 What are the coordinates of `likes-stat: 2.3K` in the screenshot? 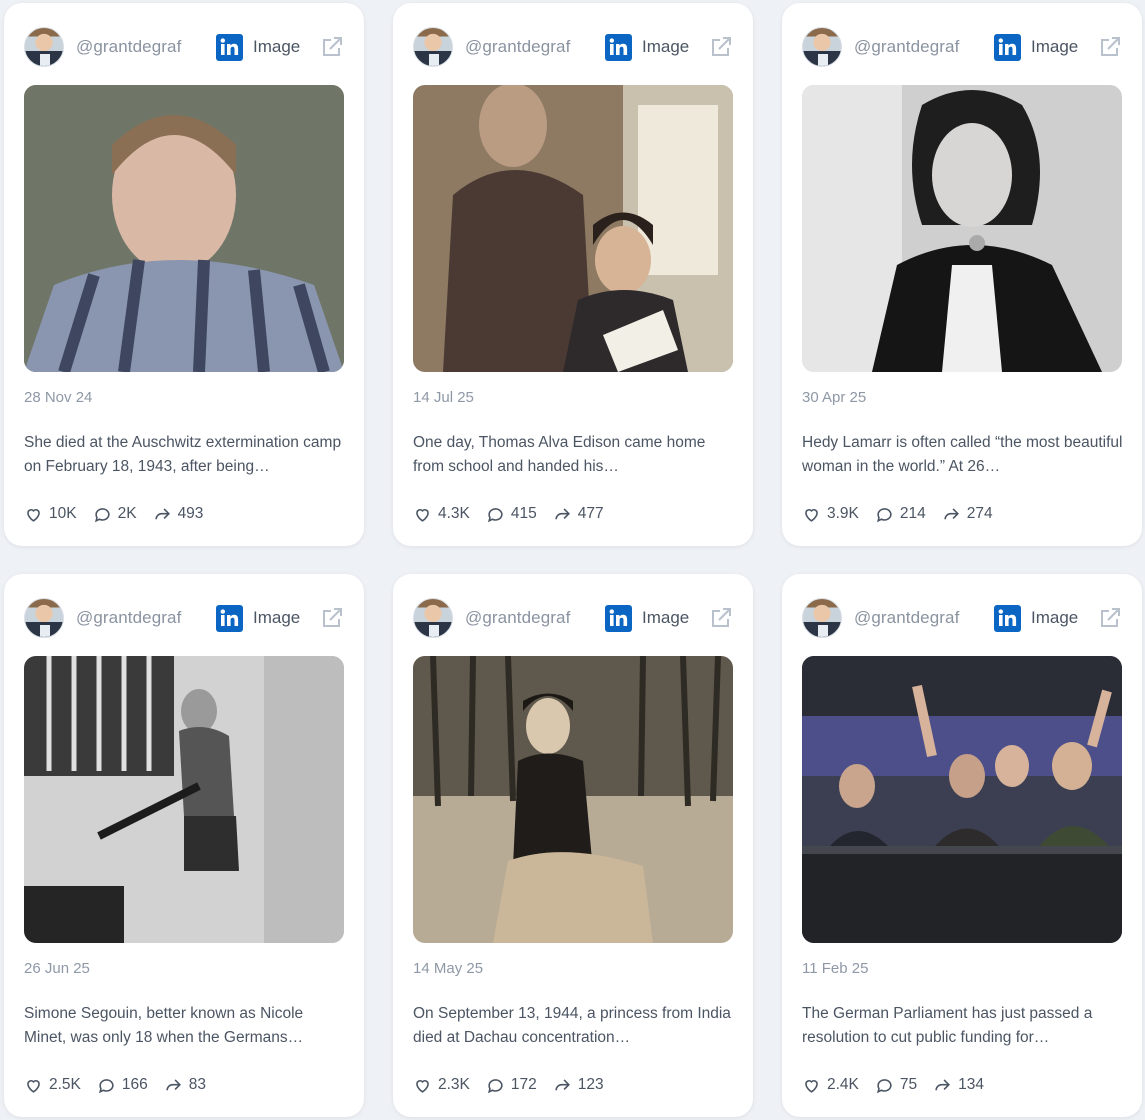 It's located at (441, 1085).